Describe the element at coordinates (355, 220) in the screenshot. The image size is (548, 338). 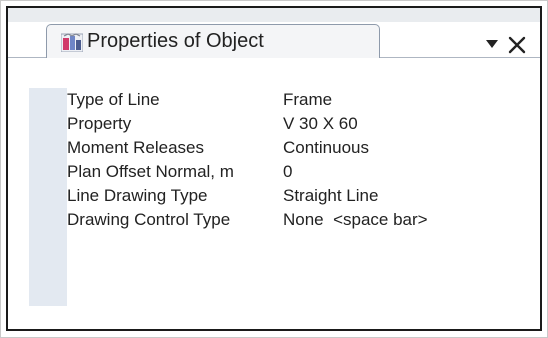
I see `property-value: None <space bar>` at that location.